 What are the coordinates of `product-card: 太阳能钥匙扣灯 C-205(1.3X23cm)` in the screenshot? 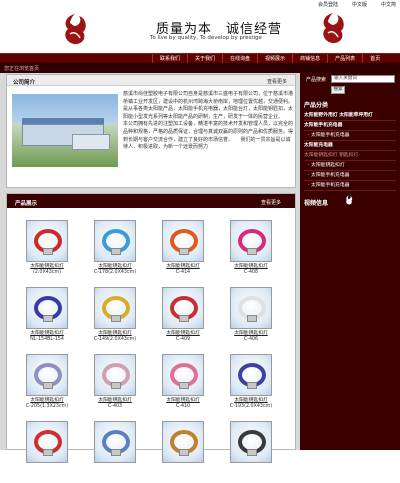 It's located at (47, 385).